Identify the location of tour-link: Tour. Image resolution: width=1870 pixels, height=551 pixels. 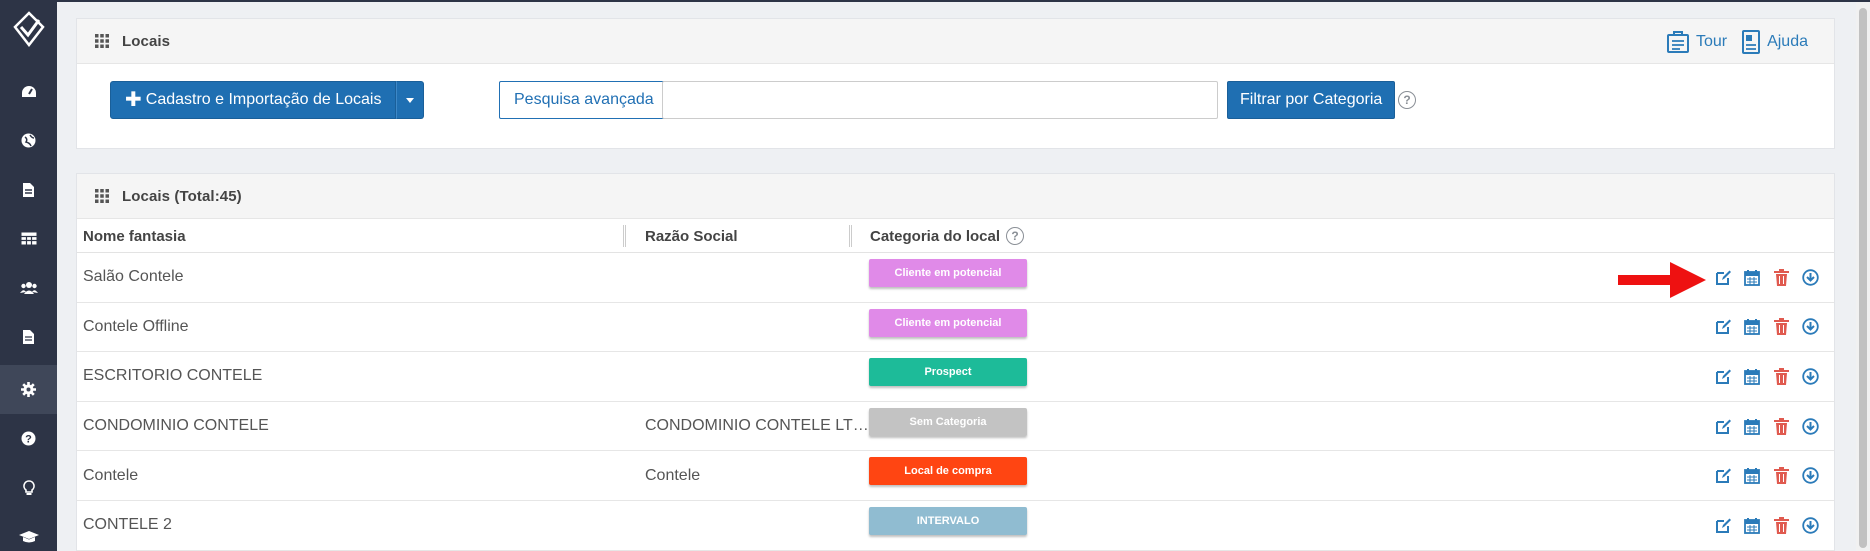
(1696, 42).